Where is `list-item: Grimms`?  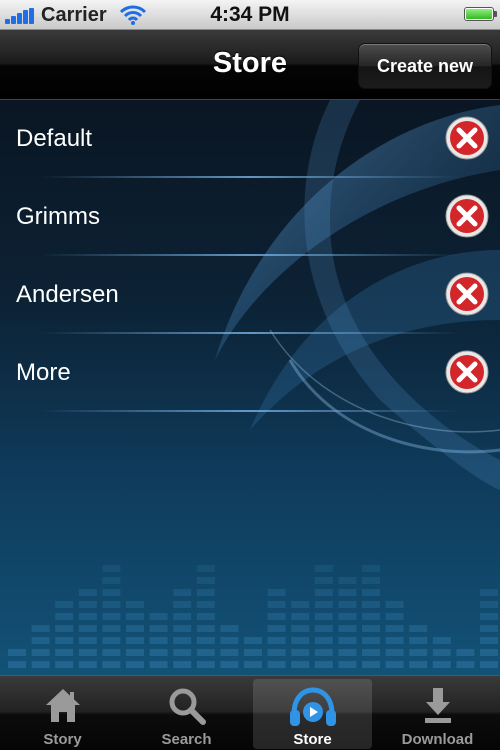 list-item: Grimms is located at coordinates (250, 217).